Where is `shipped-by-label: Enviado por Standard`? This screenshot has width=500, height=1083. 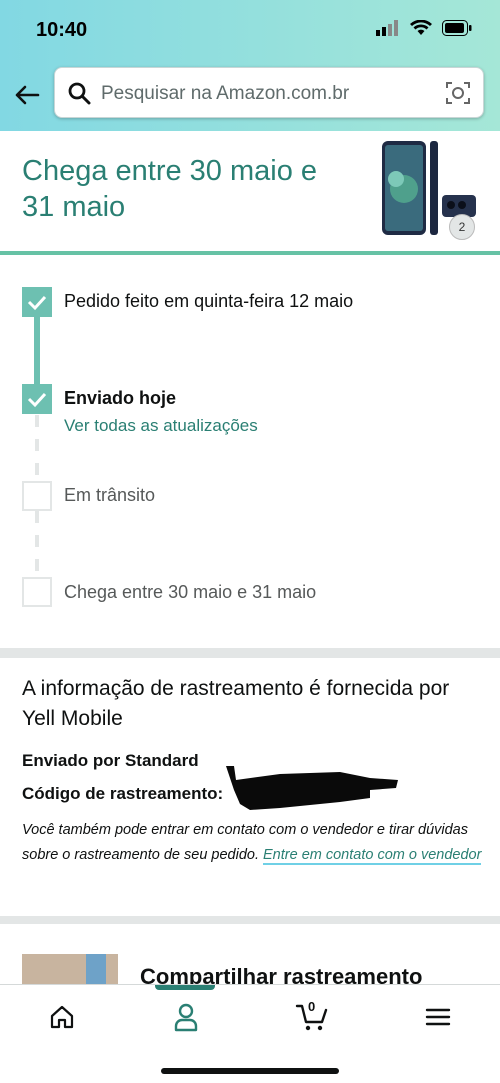
shipped-by-label: Enviado por Standard is located at coordinates (110, 760).